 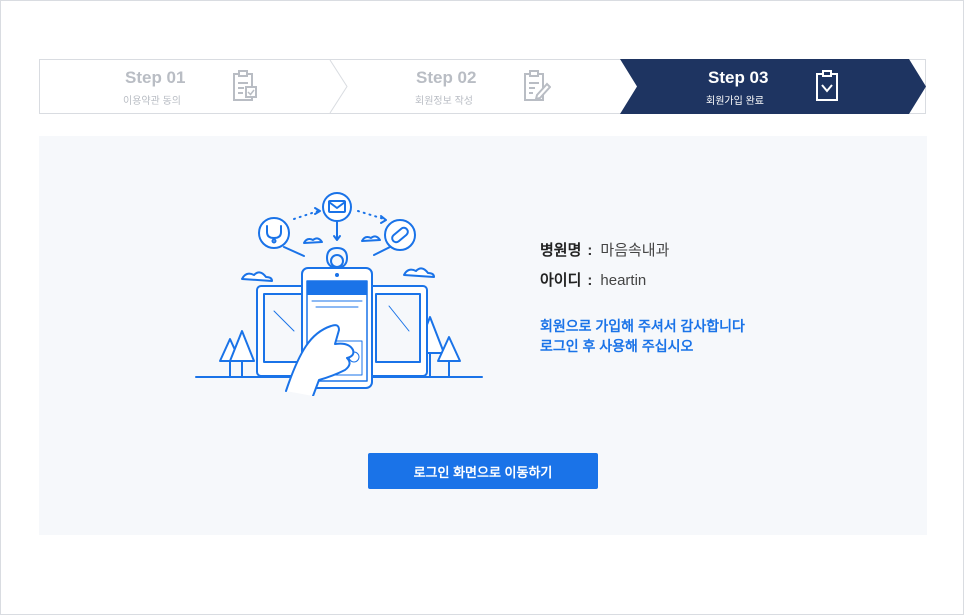 What do you see at coordinates (561, 250) in the screenshot?
I see `hospital-label: 병원명` at bounding box center [561, 250].